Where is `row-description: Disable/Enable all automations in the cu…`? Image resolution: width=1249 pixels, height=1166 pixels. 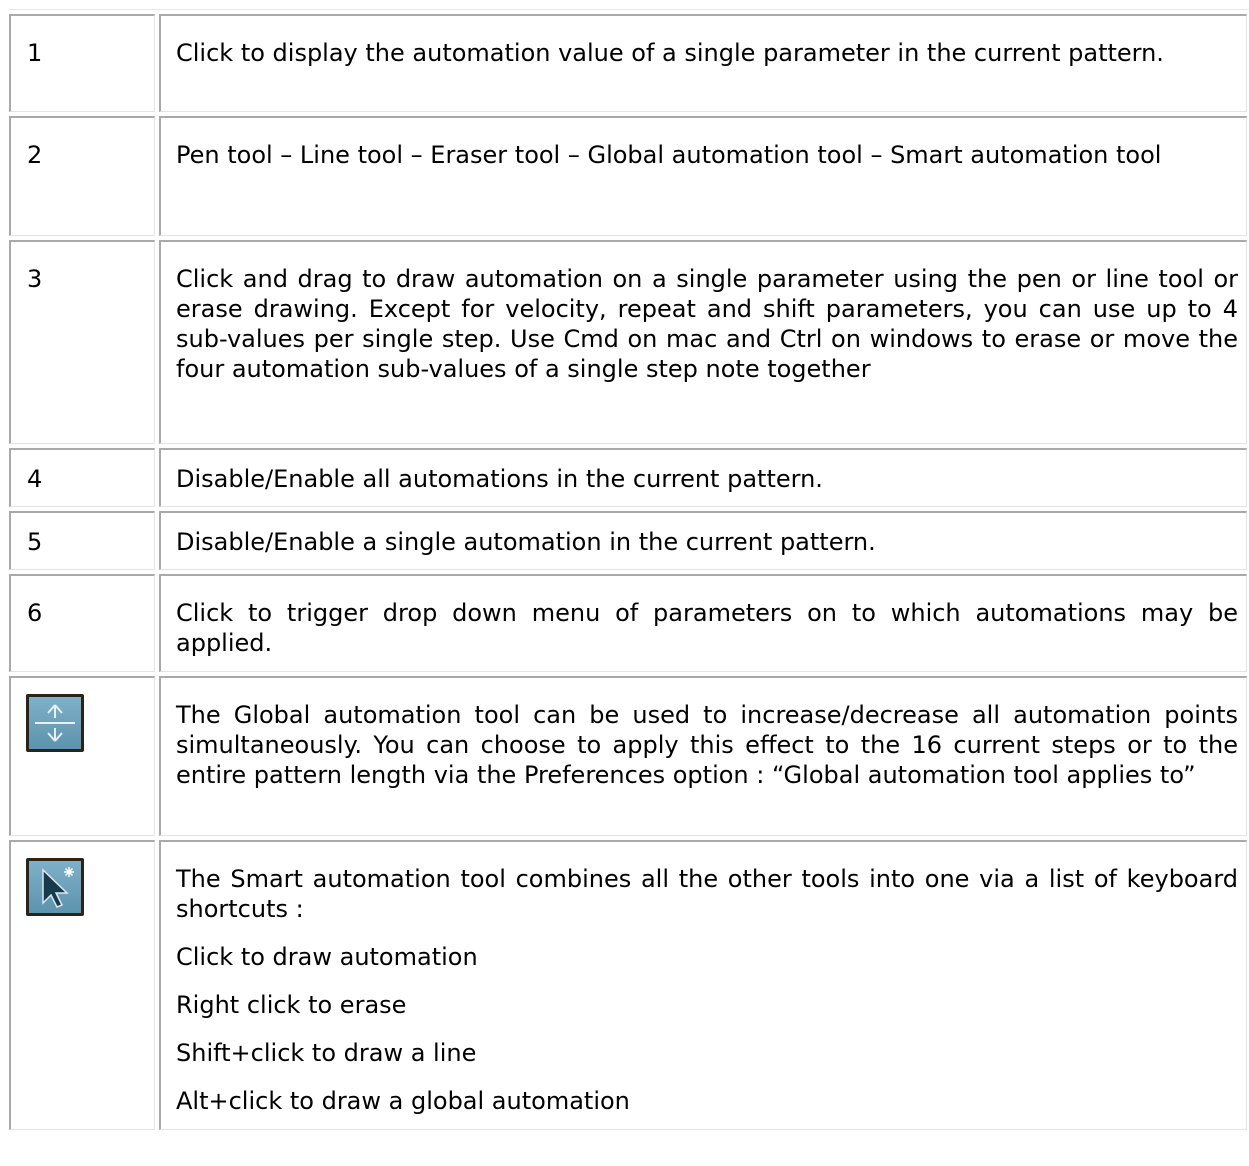 row-description: Disable/Enable all automations in the cu… is located at coordinates (703, 477).